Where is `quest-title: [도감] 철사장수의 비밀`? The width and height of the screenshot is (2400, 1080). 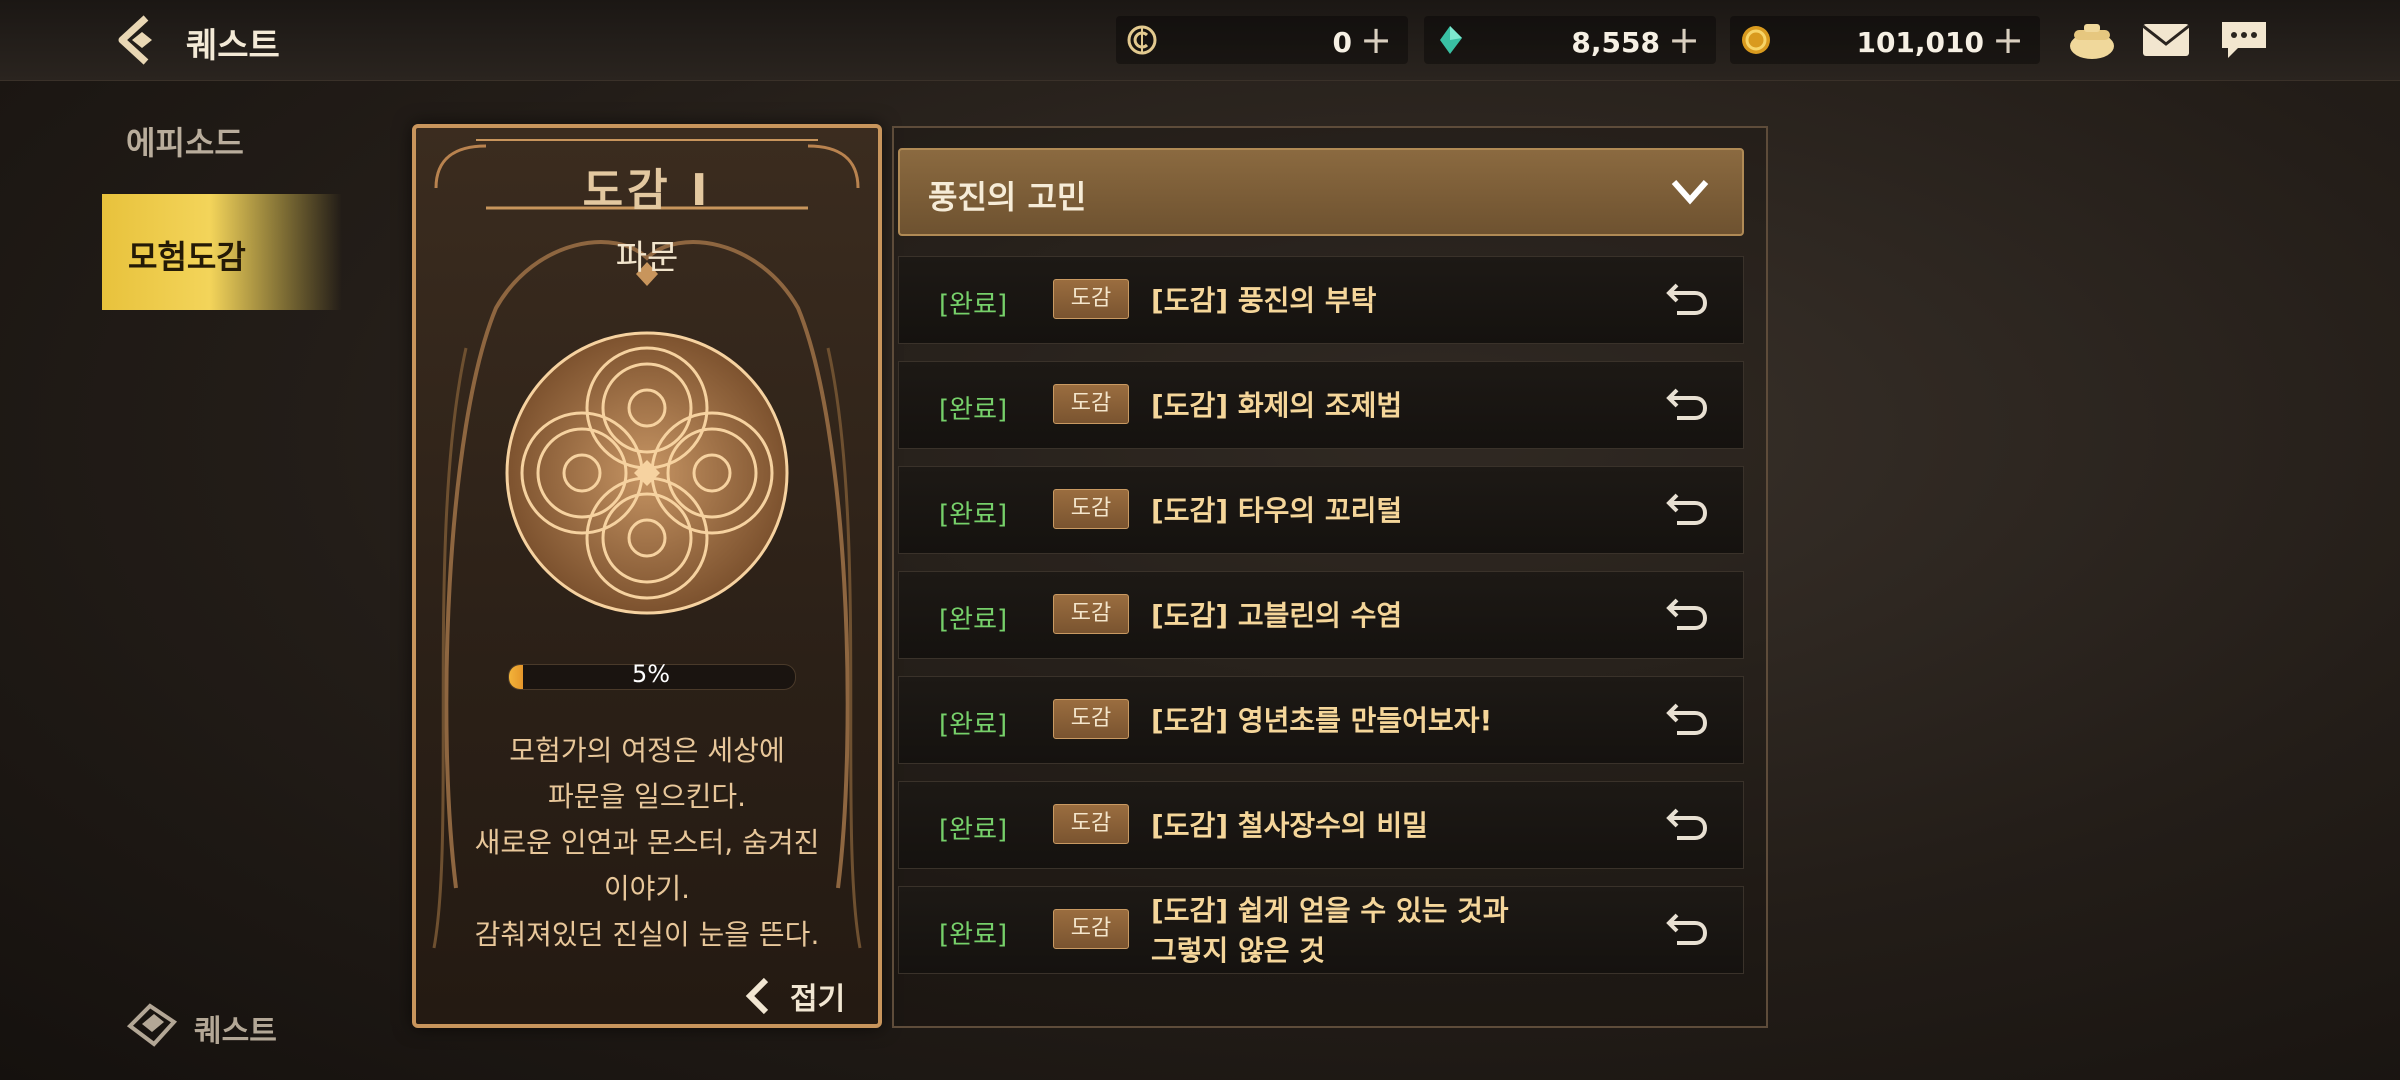
quest-title: [도감] 철사장수의 비밀 is located at coordinates (1289, 825).